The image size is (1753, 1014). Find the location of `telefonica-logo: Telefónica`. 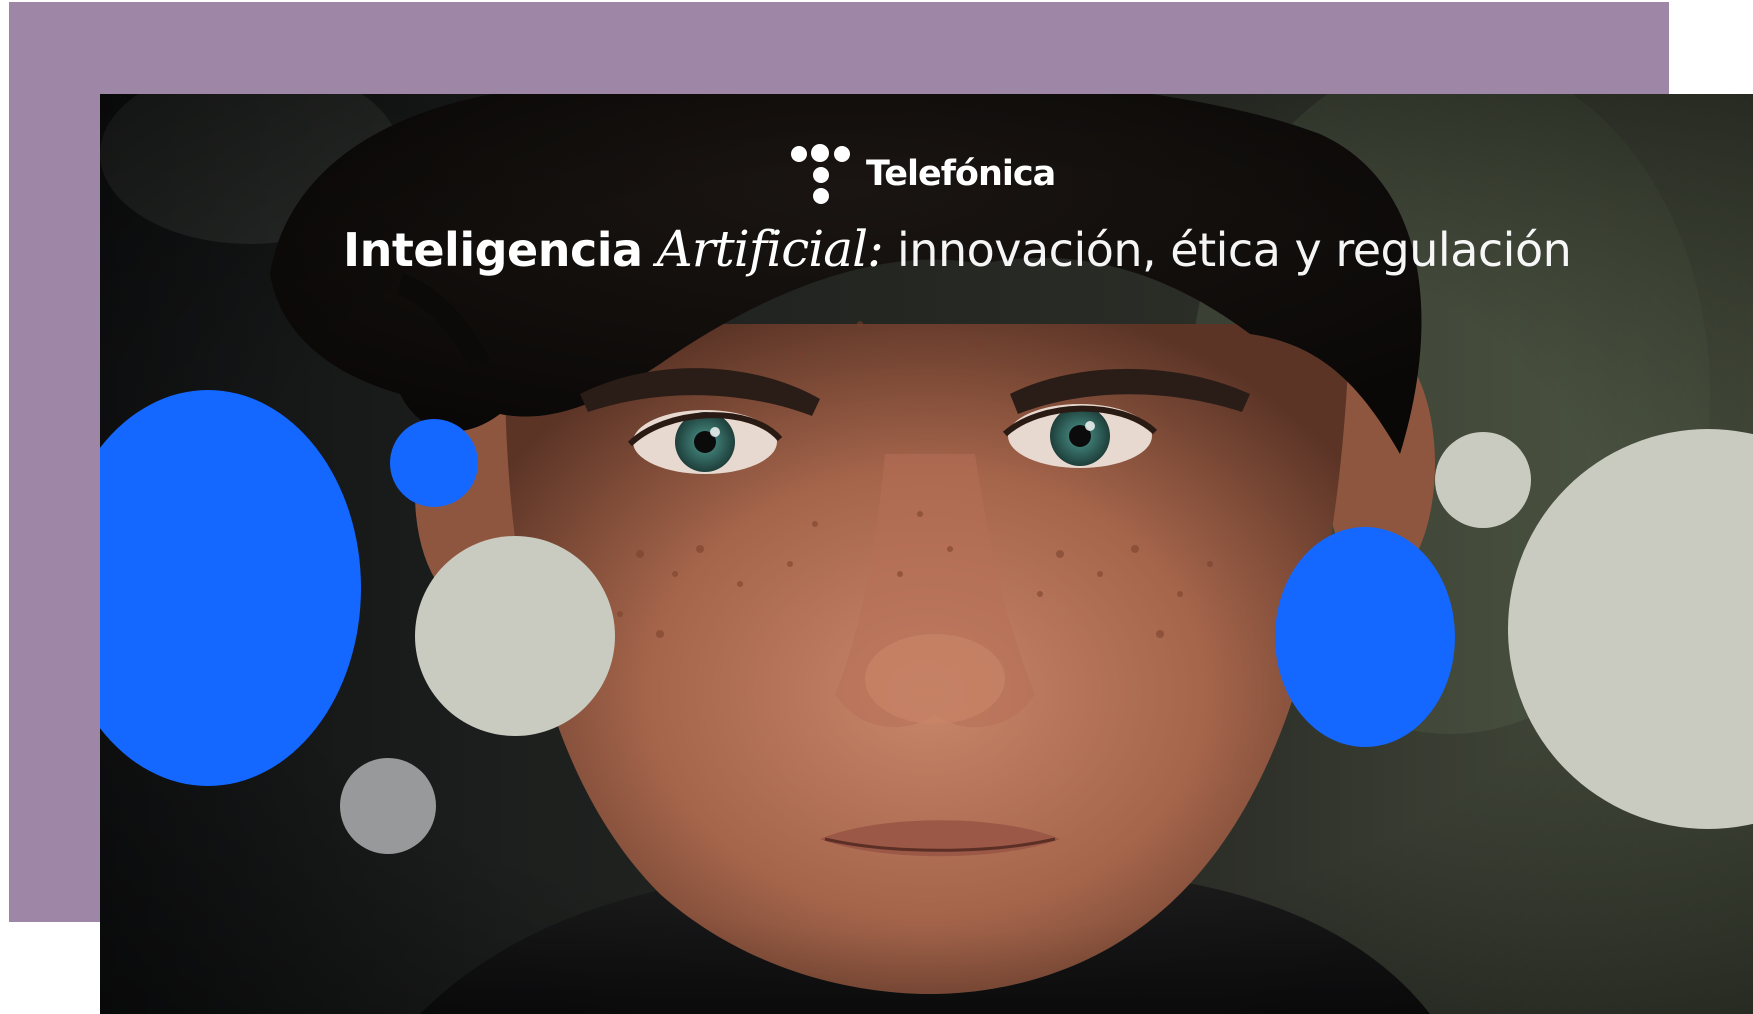

telefonica-logo: Telefónica is located at coordinates (923, 174).